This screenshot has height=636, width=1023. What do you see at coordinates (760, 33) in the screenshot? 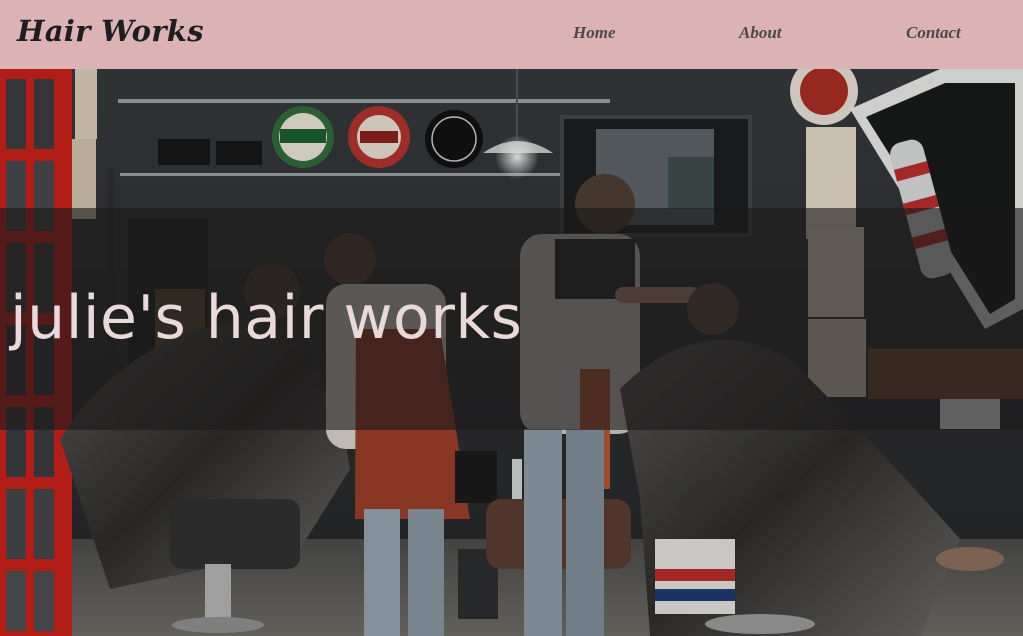
I see `nav-link-about: About` at bounding box center [760, 33].